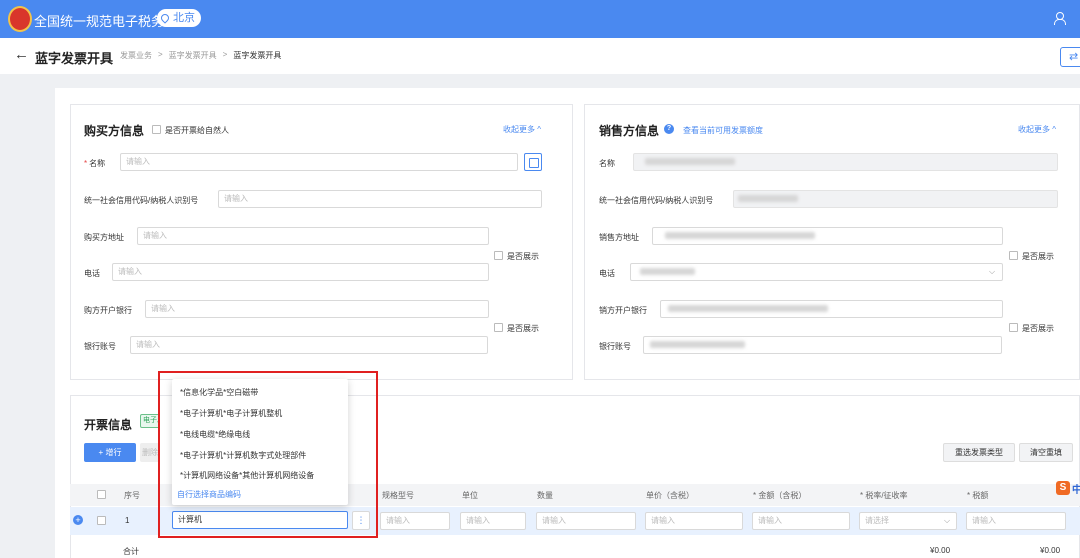 This screenshot has width=1080, height=558. What do you see at coordinates (317, 309) in the screenshot?
I see `buyer-bank-input: 请输入` at bounding box center [317, 309].